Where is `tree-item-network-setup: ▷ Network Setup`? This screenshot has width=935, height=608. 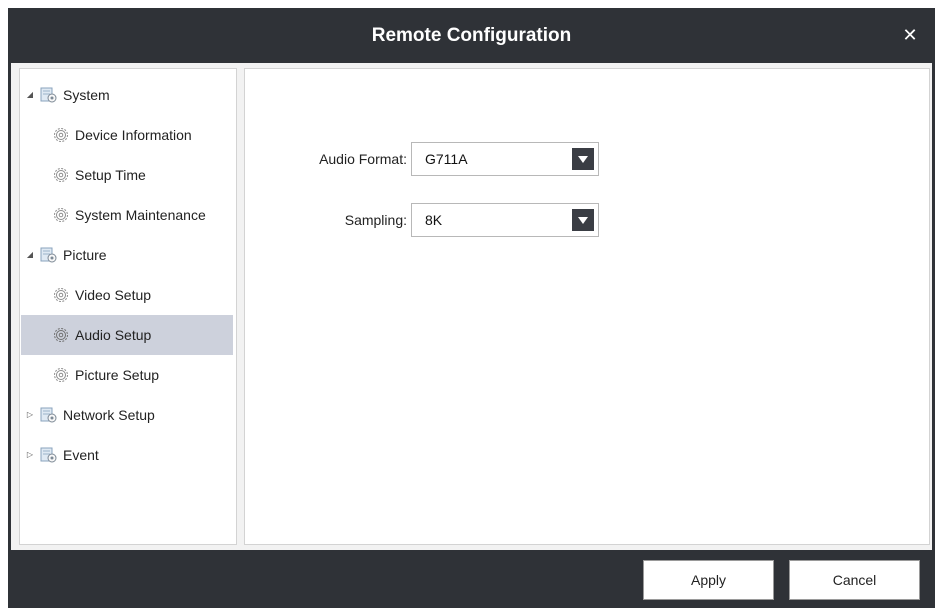 tree-item-network-setup: ▷ Network Setup is located at coordinates (127, 415).